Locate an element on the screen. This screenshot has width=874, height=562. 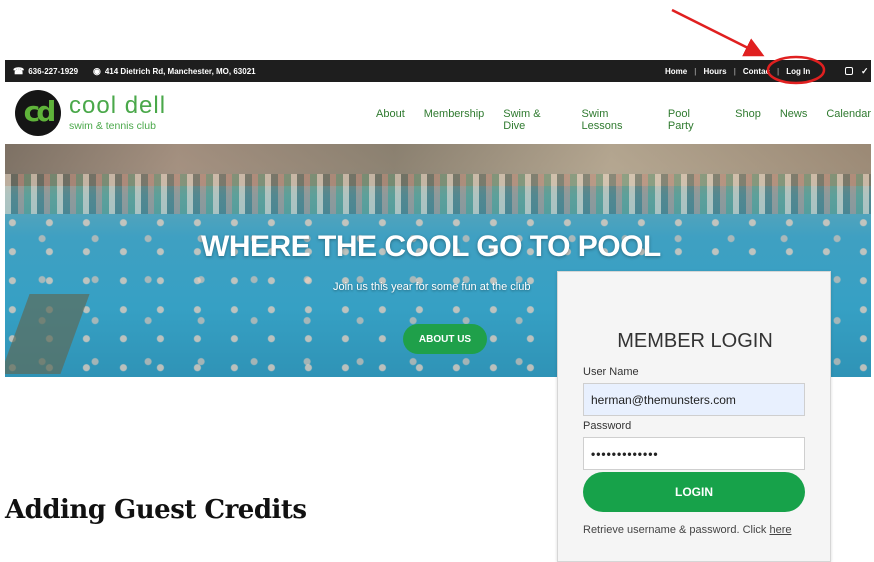
logo-subtitle: swim & tennis club is located at coordinates (112, 126).